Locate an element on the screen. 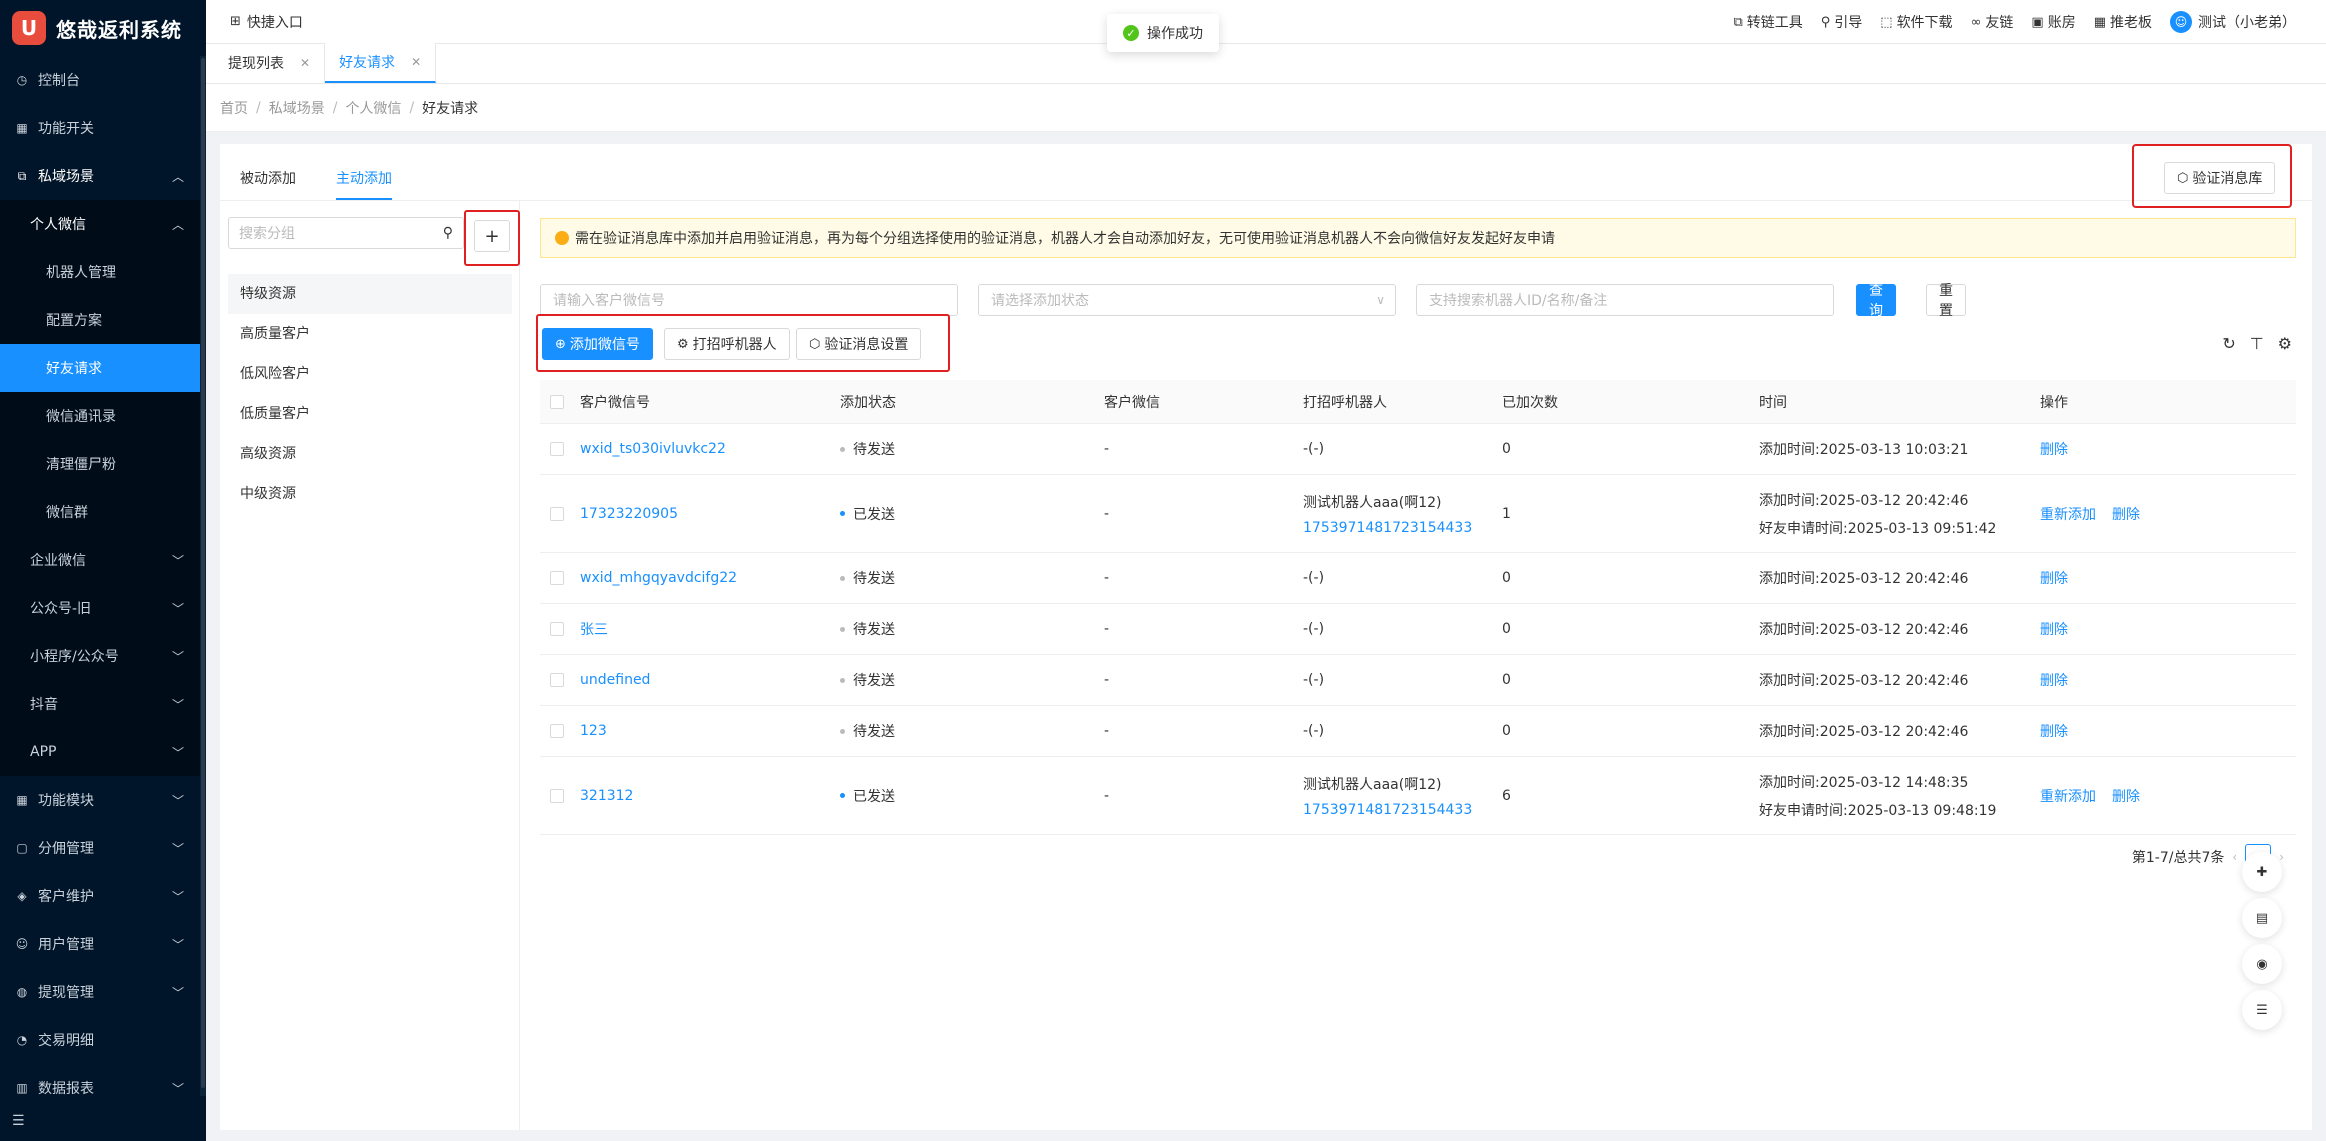  wxid-link: wxid_mhgqyavdcifg22 is located at coordinates (658, 578).